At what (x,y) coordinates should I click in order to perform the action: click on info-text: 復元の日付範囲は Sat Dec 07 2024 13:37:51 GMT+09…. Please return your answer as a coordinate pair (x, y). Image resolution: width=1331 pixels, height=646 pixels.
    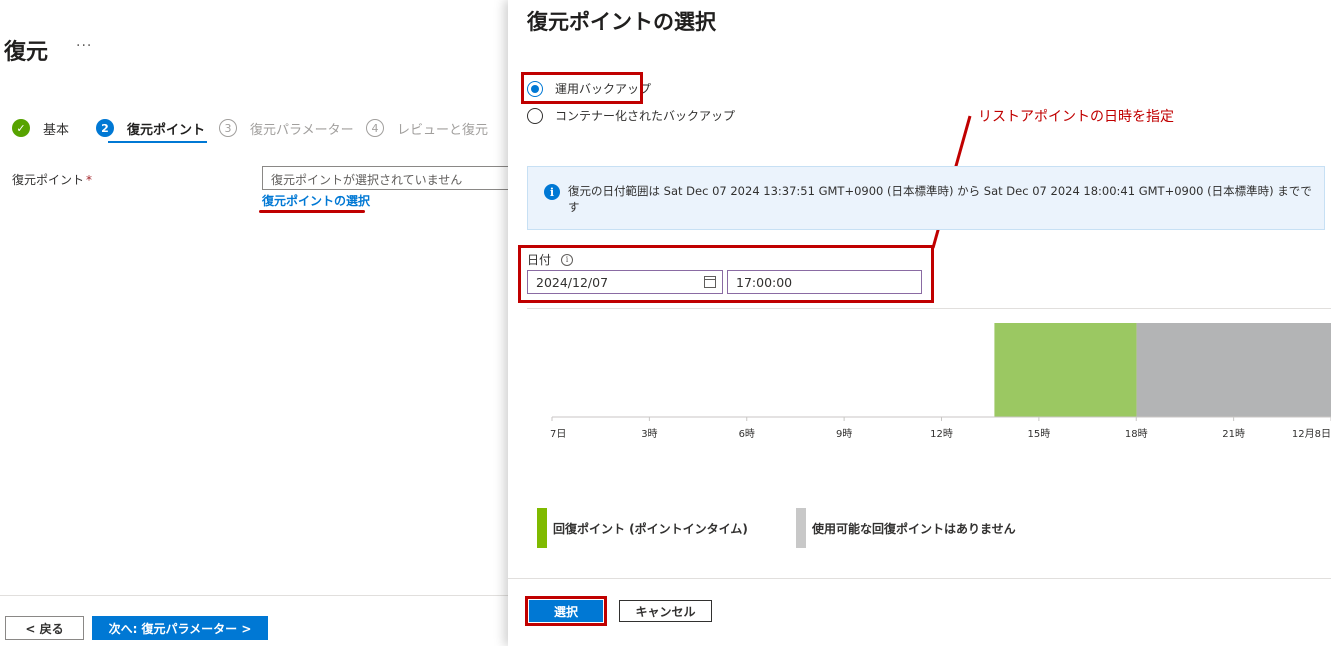
    Looking at the image, I should click on (940, 199).